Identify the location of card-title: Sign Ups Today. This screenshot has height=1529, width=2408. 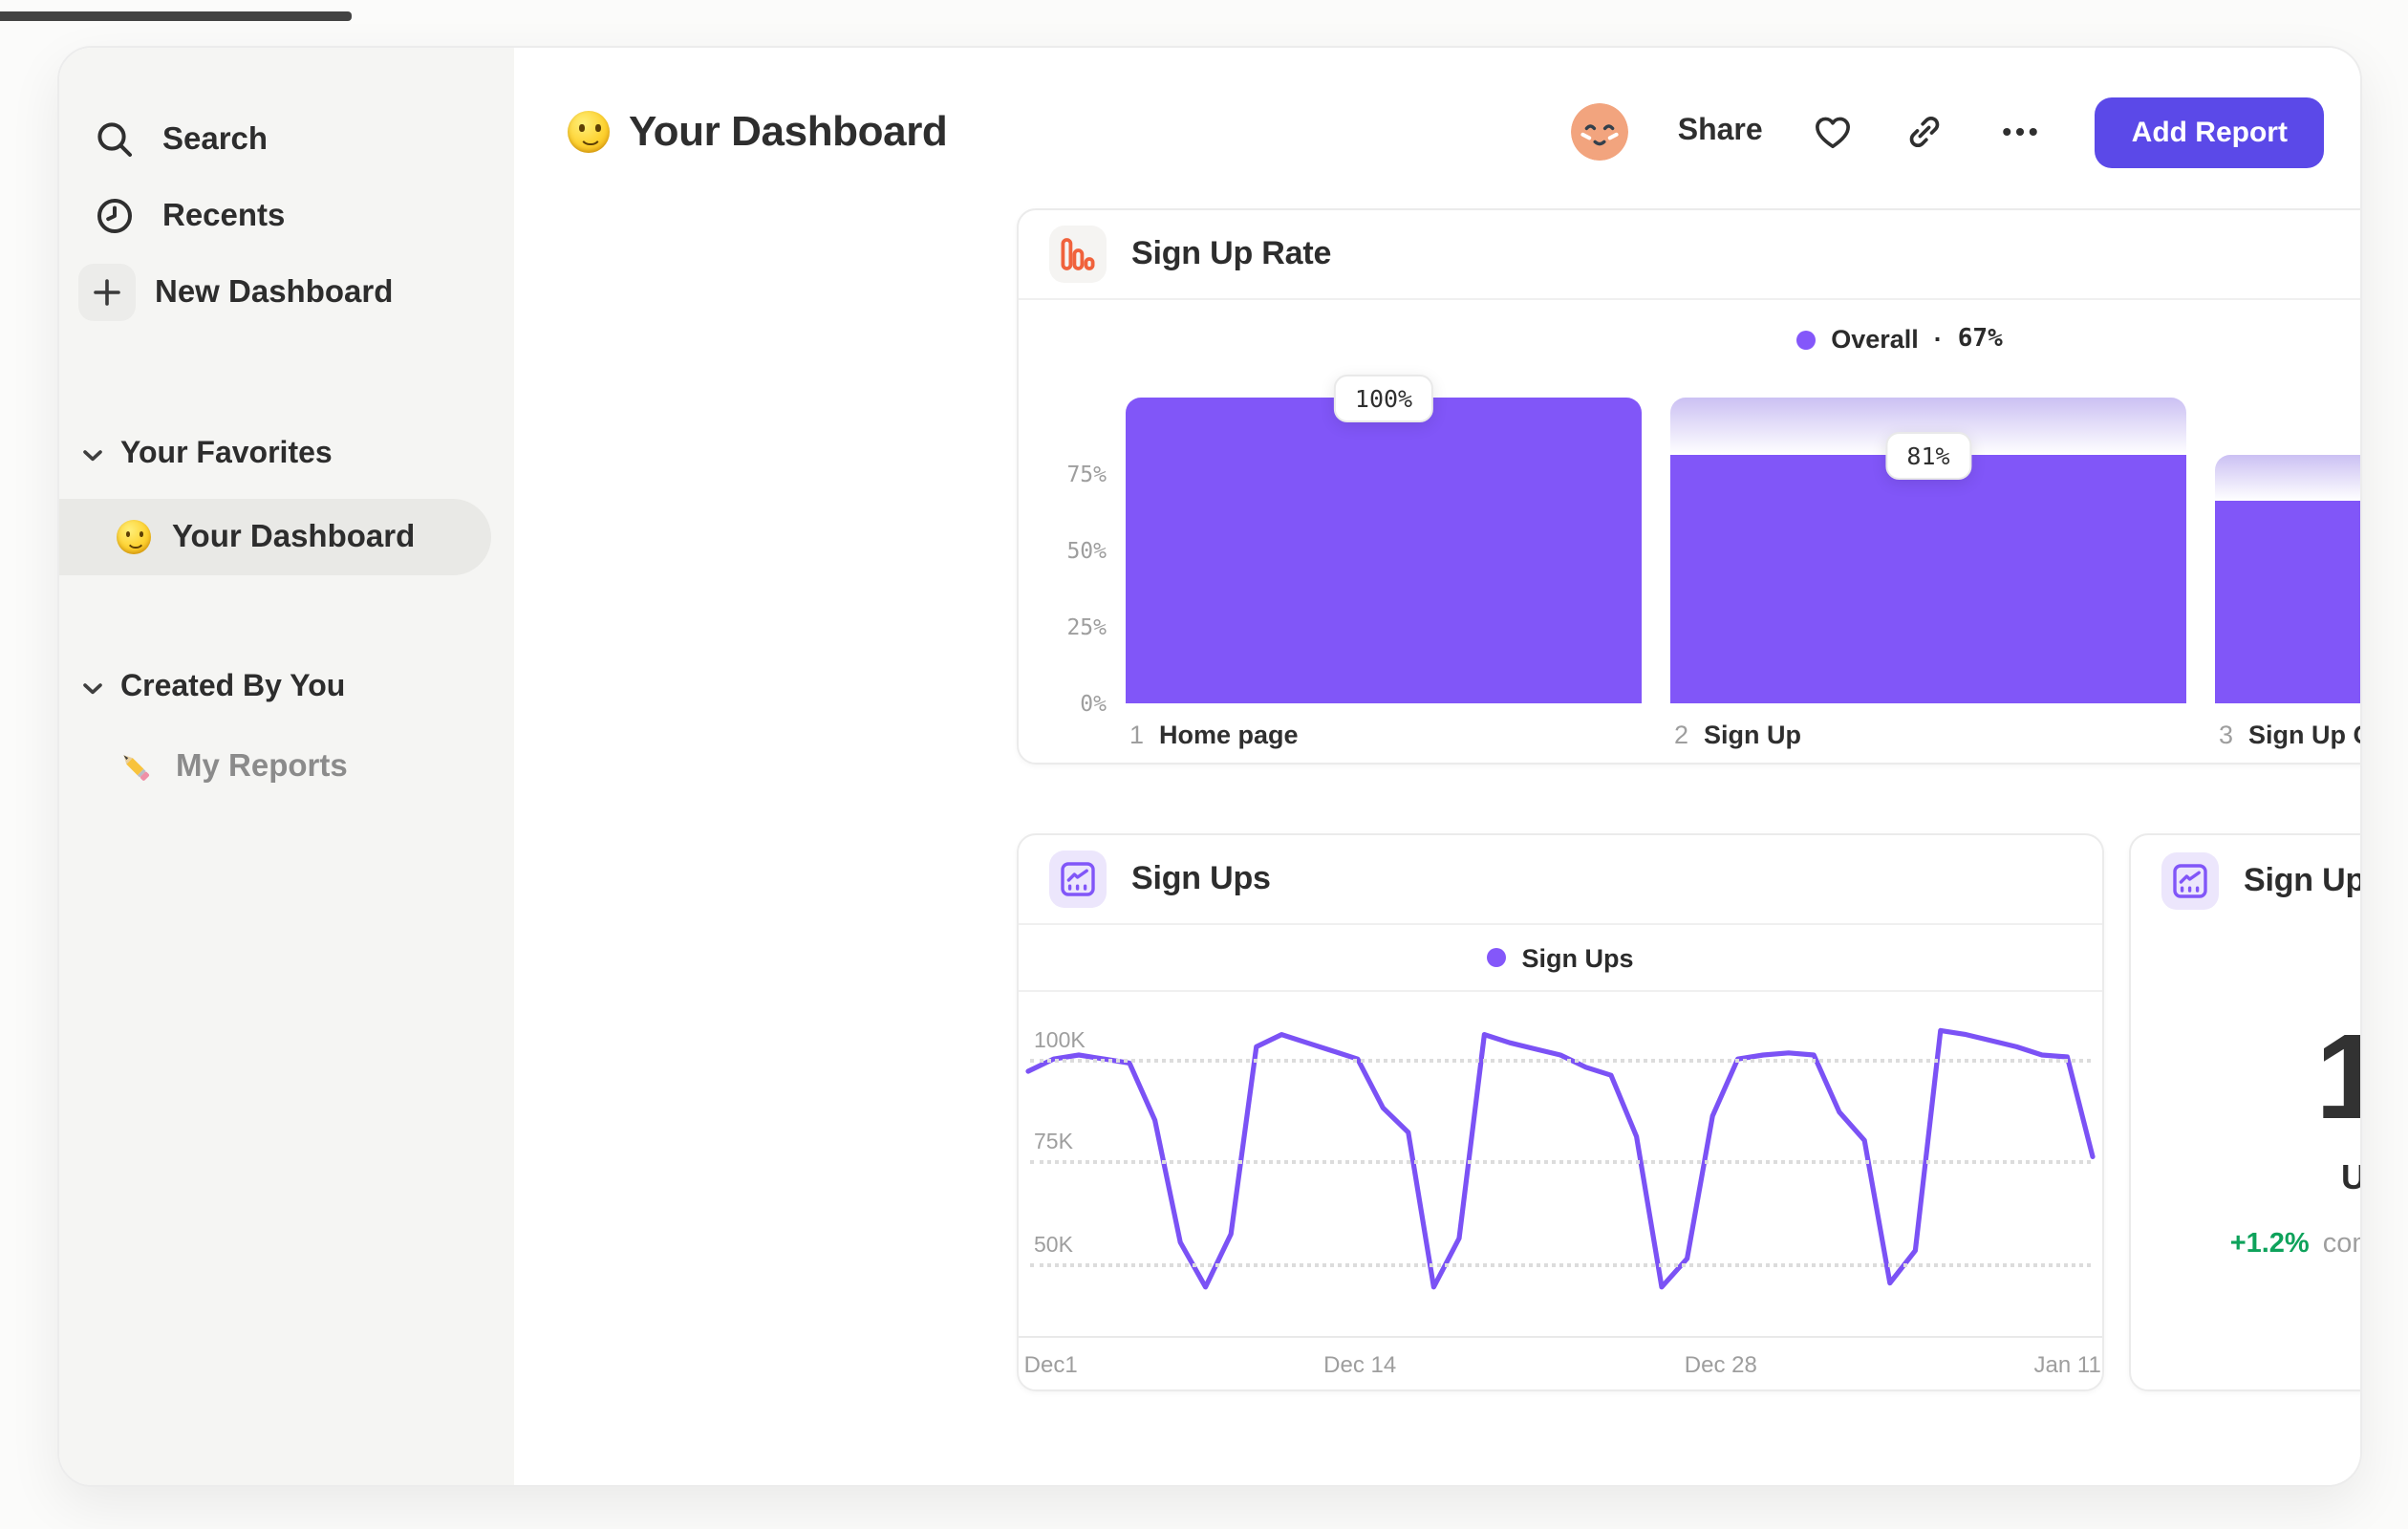
(2302, 879).